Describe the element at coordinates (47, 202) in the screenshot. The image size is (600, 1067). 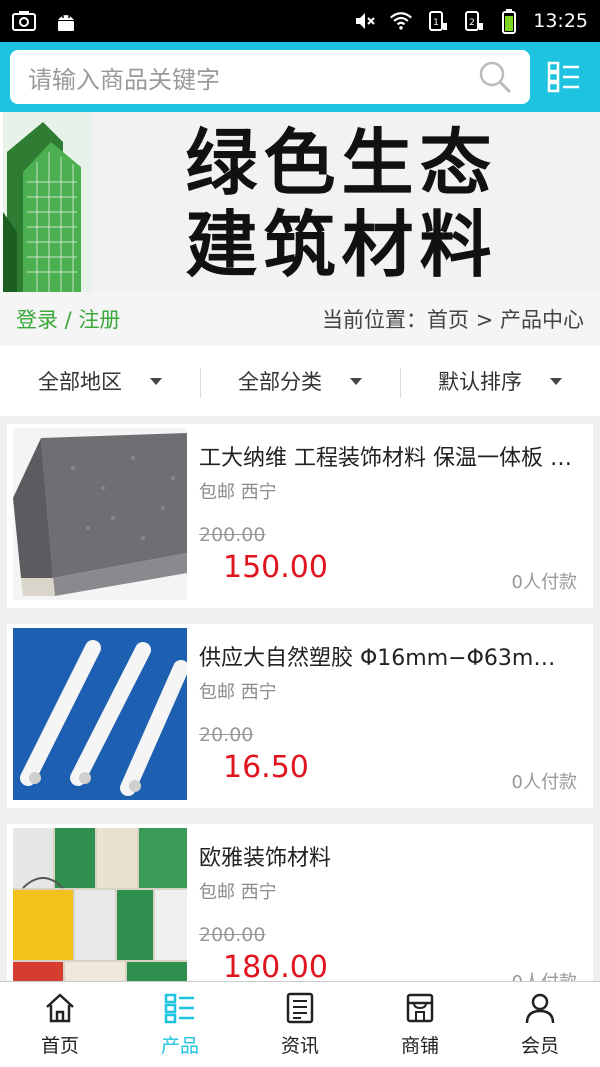
I see `building-illustration` at that location.